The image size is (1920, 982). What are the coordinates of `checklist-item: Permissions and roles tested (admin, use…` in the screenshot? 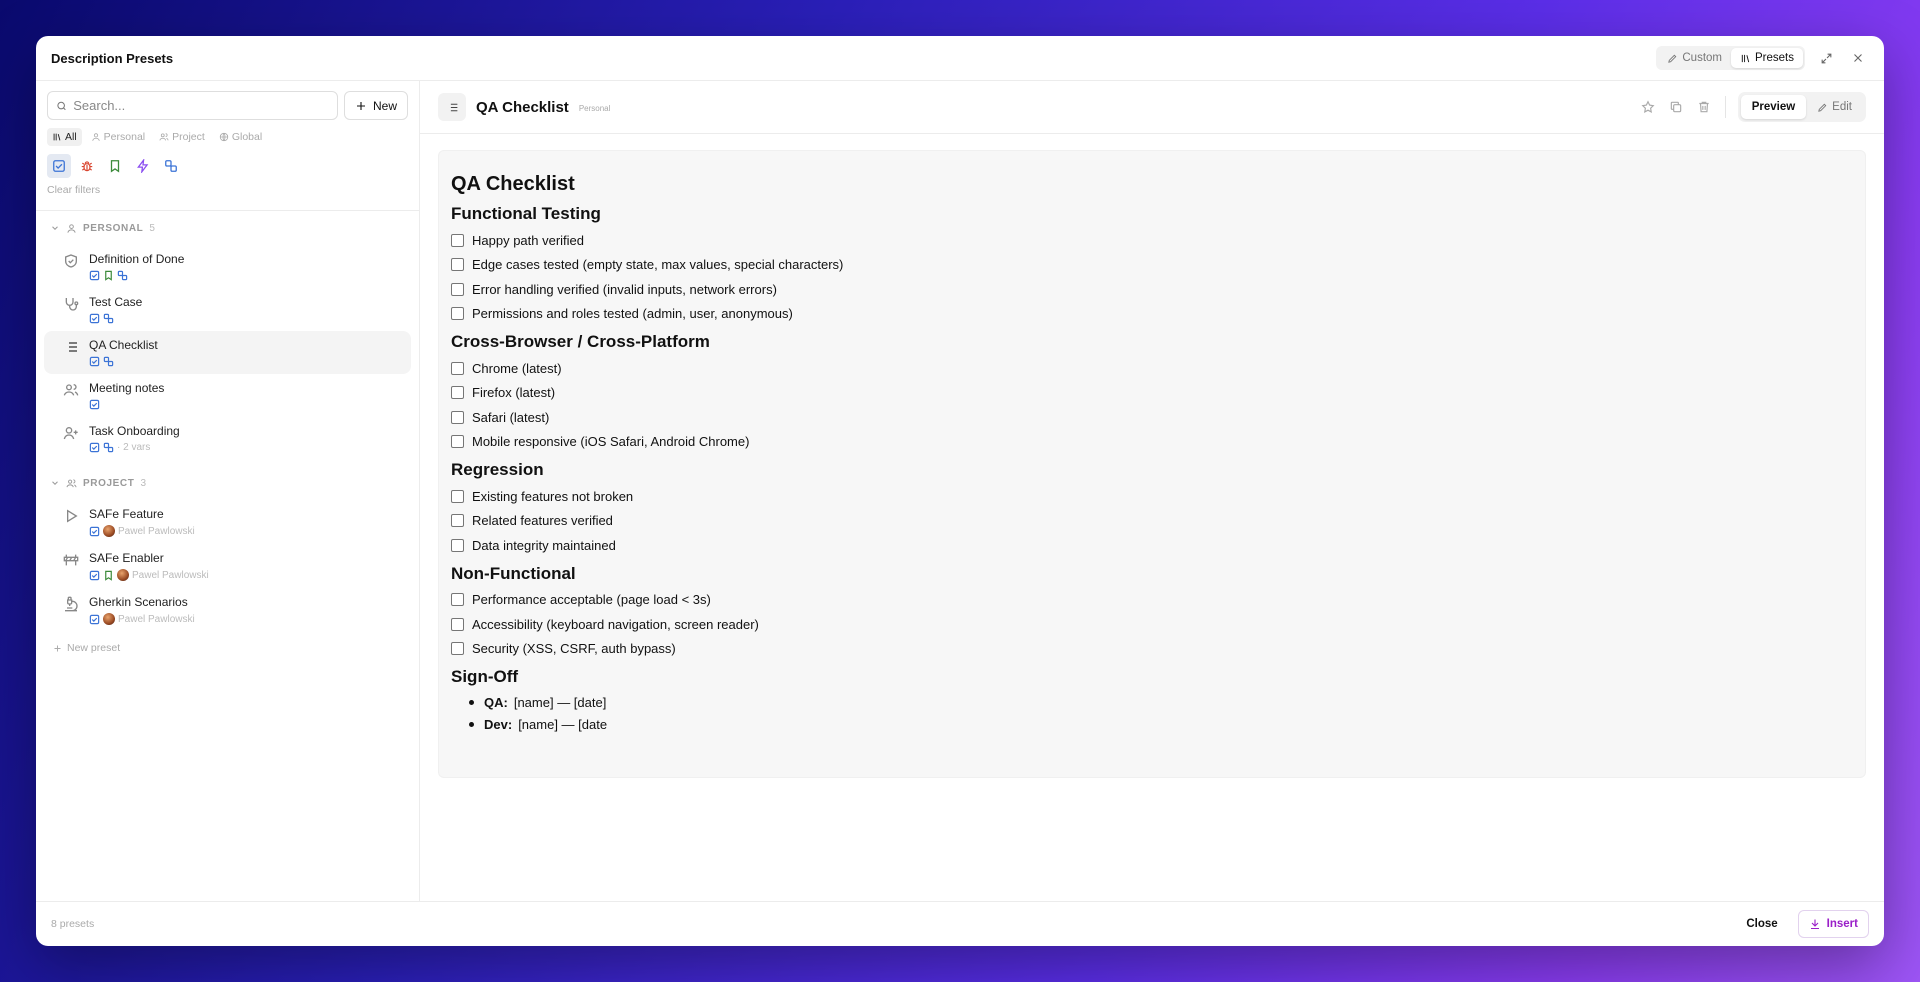 It's located at (1152, 314).